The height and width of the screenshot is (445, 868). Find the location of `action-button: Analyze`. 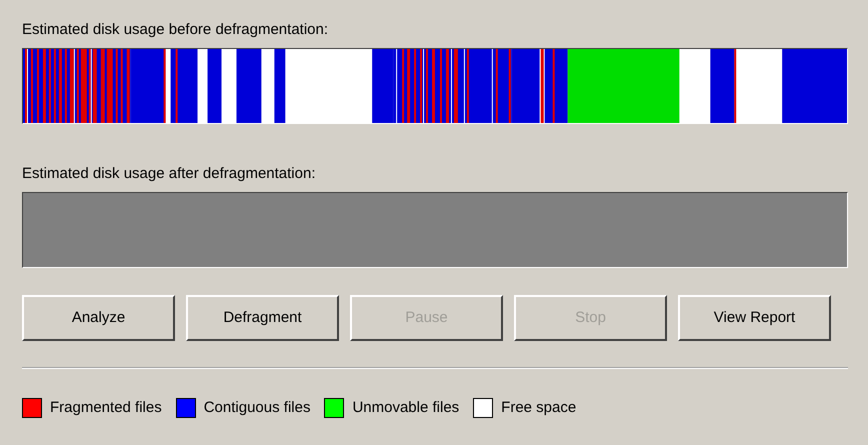

action-button: Analyze is located at coordinates (98, 318).